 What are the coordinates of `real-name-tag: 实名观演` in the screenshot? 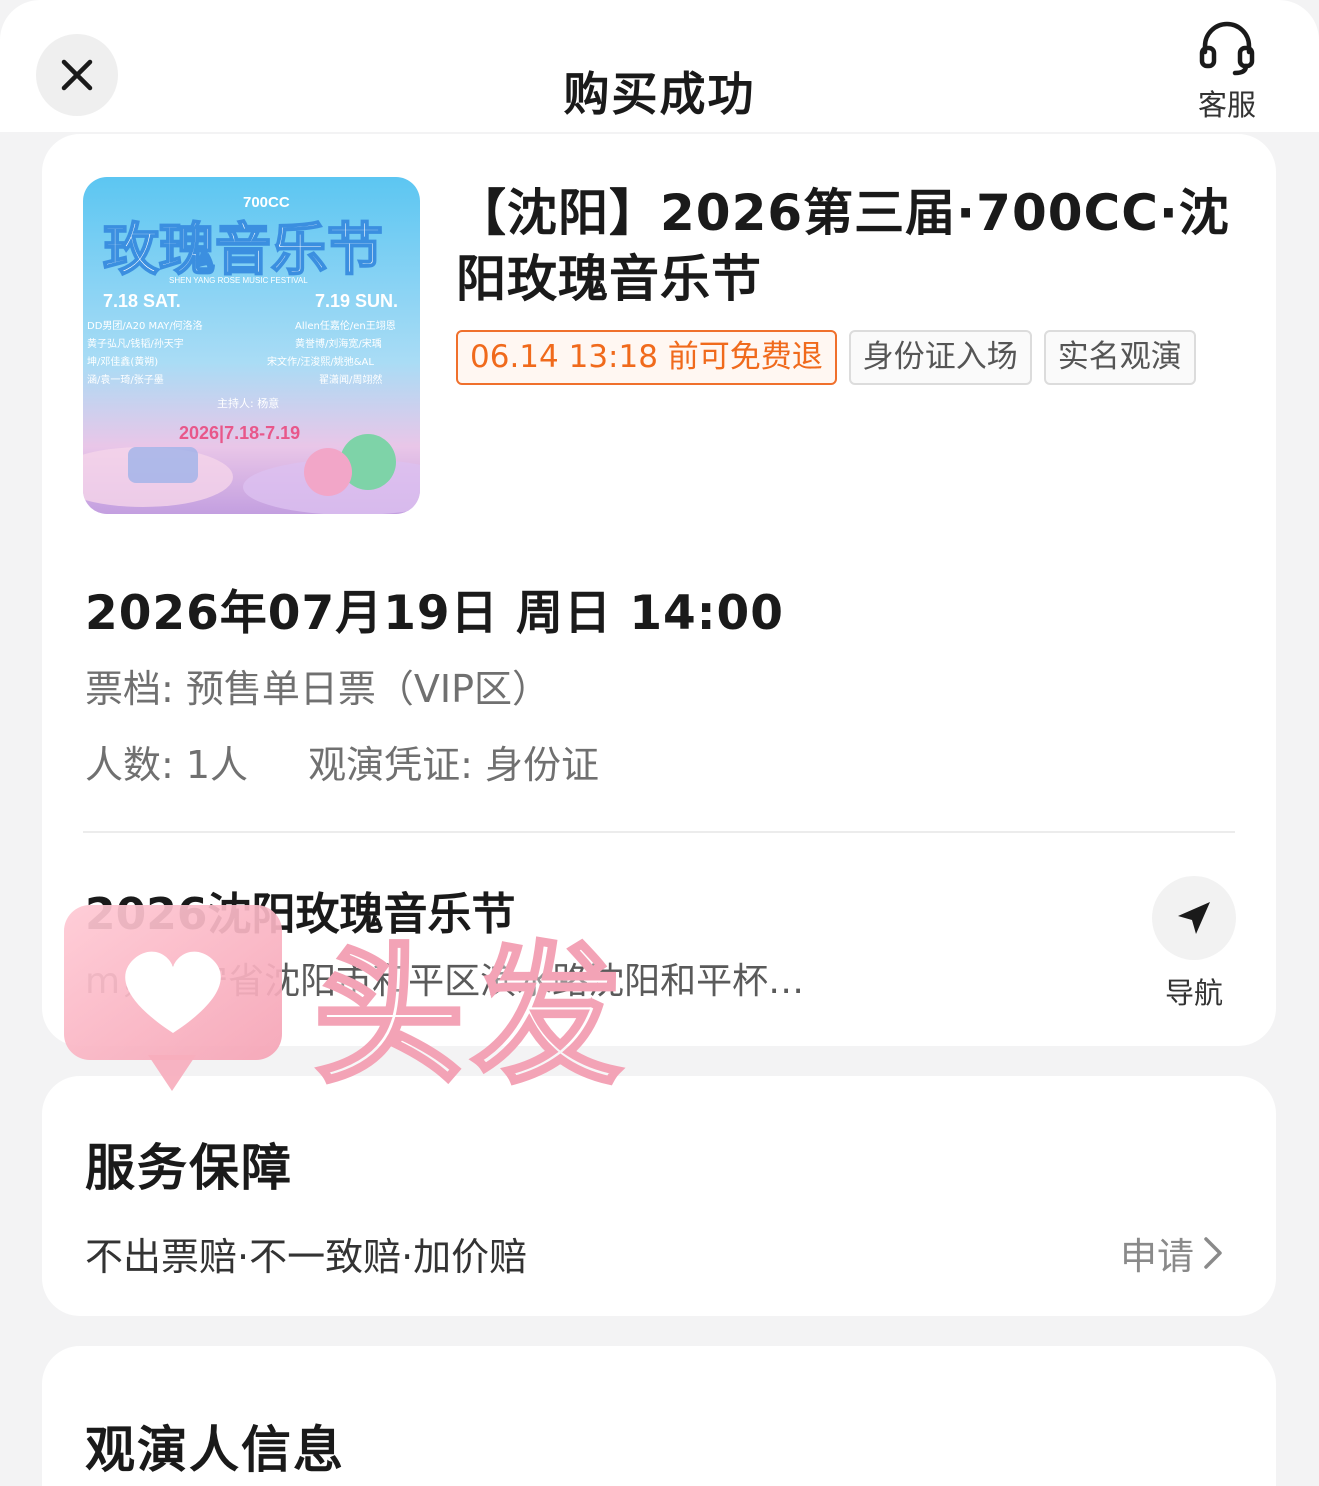 It's located at (1119, 357).